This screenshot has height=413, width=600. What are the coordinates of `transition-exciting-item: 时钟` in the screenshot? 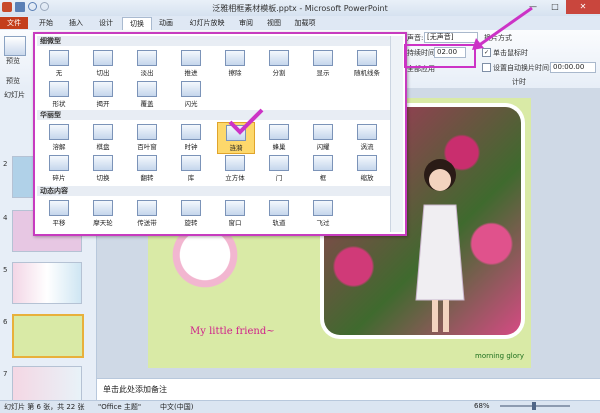 It's located at (191, 137).